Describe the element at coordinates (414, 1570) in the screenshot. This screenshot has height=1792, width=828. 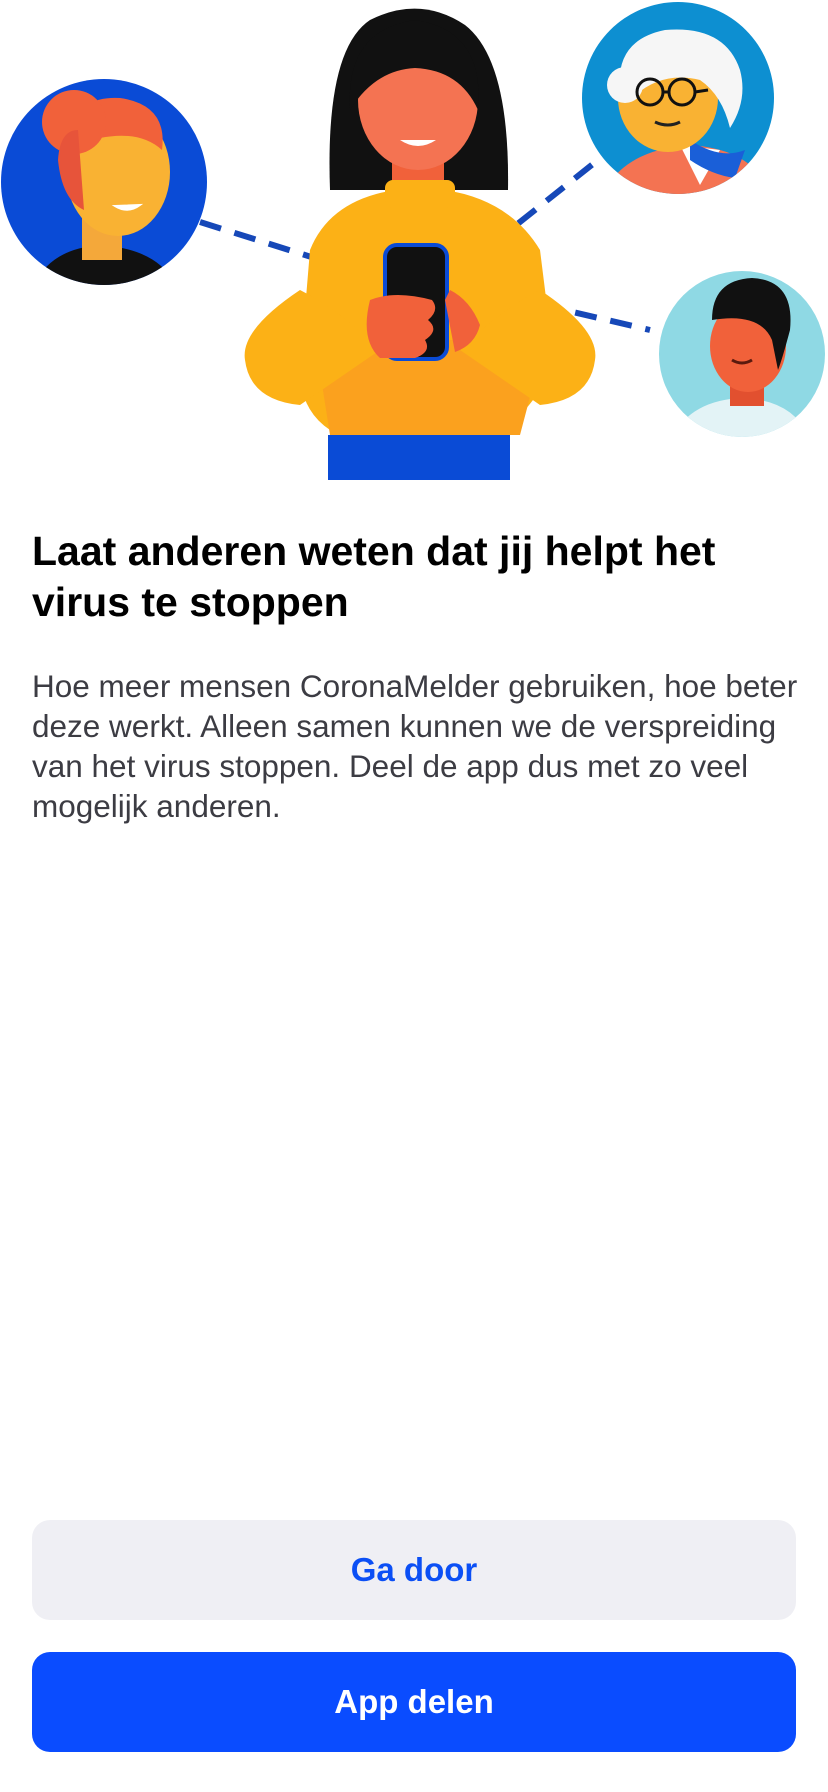
I see `continue-button: Ga door` at that location.